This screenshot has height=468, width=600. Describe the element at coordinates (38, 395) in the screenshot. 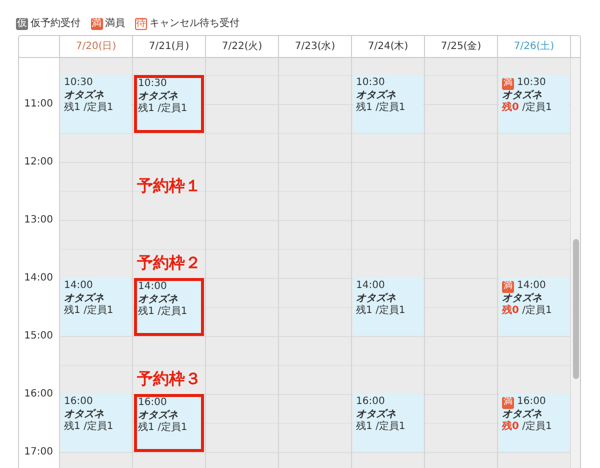

I see `time-label: 16:00` at that location.